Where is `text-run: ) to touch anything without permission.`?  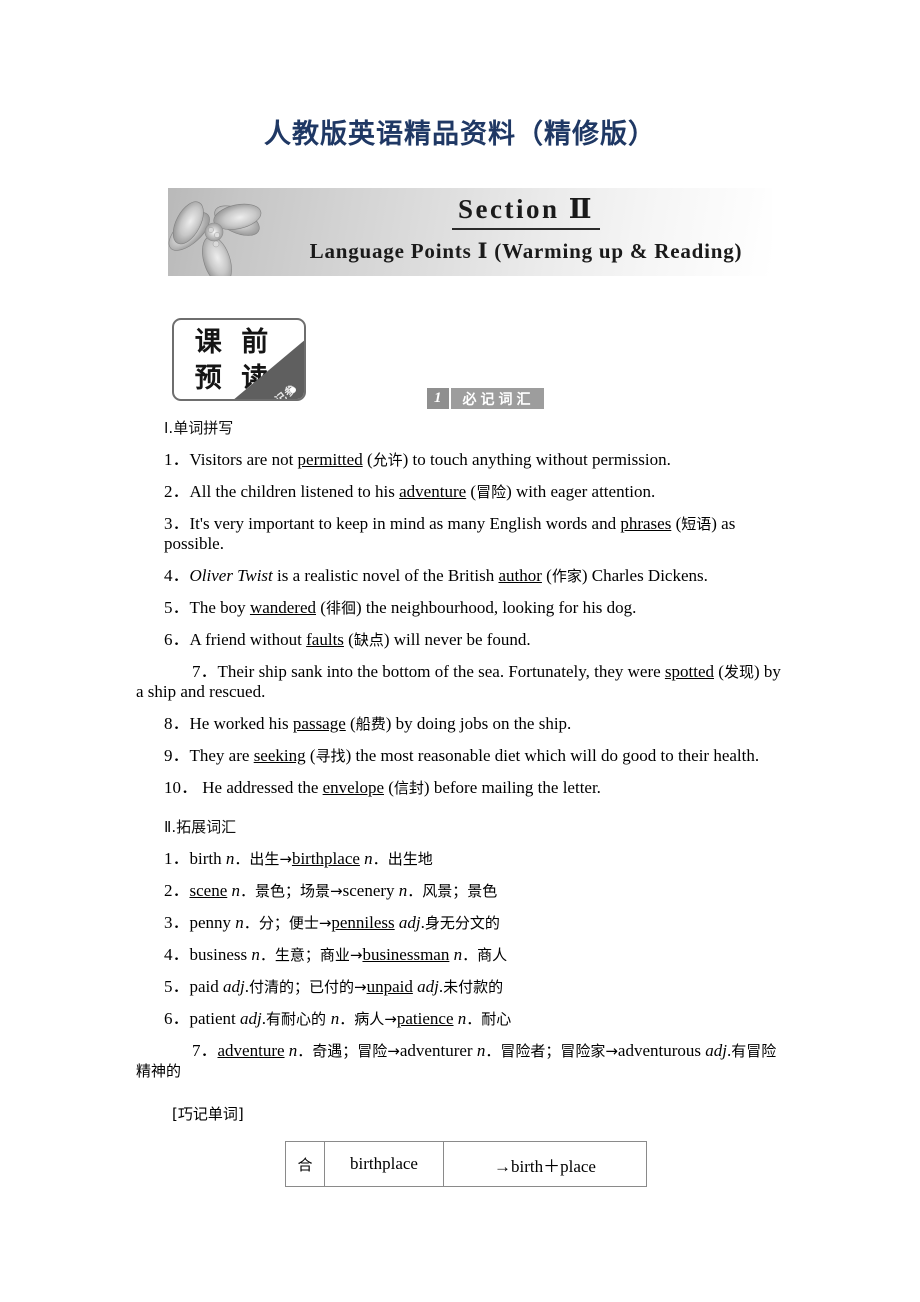
text-run: ) to touch anything without permission. is located at coordinates (536, 459).